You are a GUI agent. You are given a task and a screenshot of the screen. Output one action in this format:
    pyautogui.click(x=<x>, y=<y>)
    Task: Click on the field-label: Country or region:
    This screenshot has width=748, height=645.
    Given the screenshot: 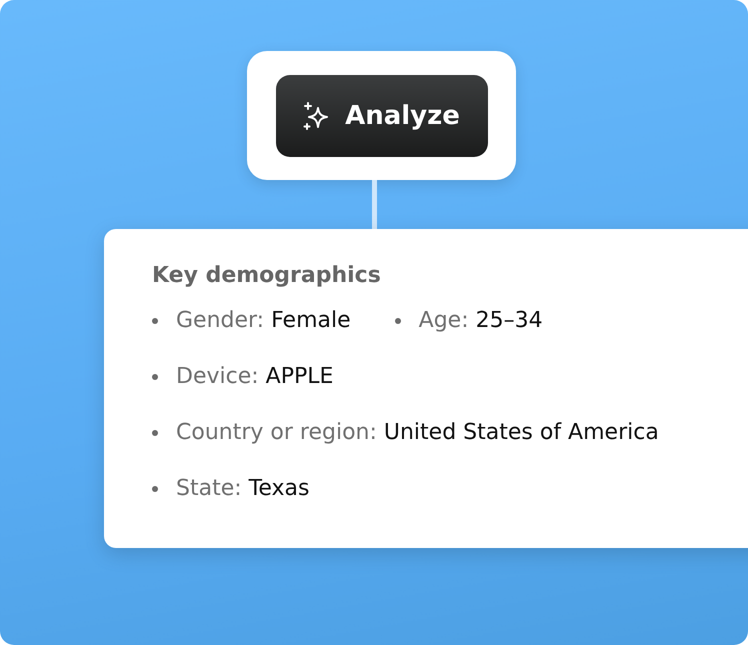 What is the action you would take?
    pyautogui.click(x=276, y=432)
    